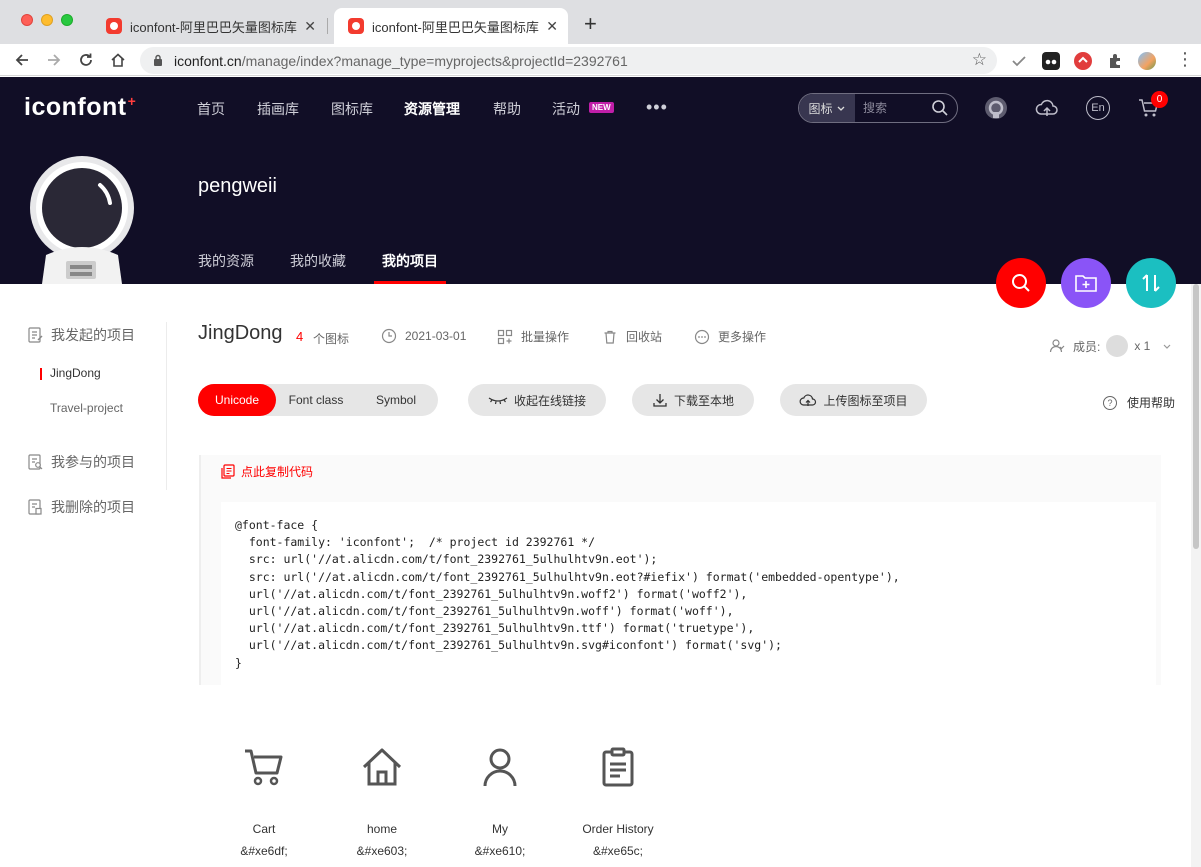 This screenshot has height=867, width=1201. Describe the element at coordinates (389, 336) in the screenshot. I see `clock-icon` at that location.